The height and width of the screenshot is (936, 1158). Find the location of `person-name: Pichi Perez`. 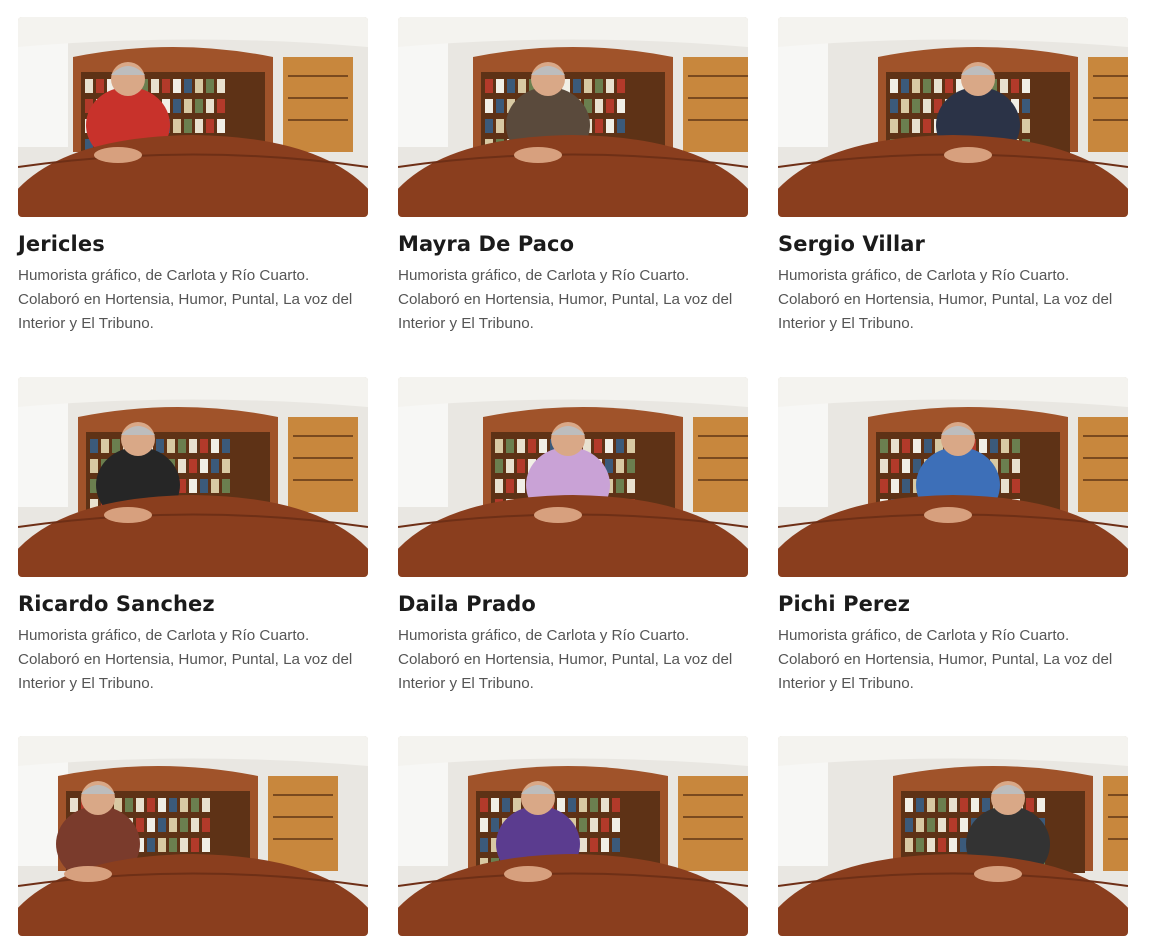

person-name: Pichi Perez is located at coordinates (953, 604).